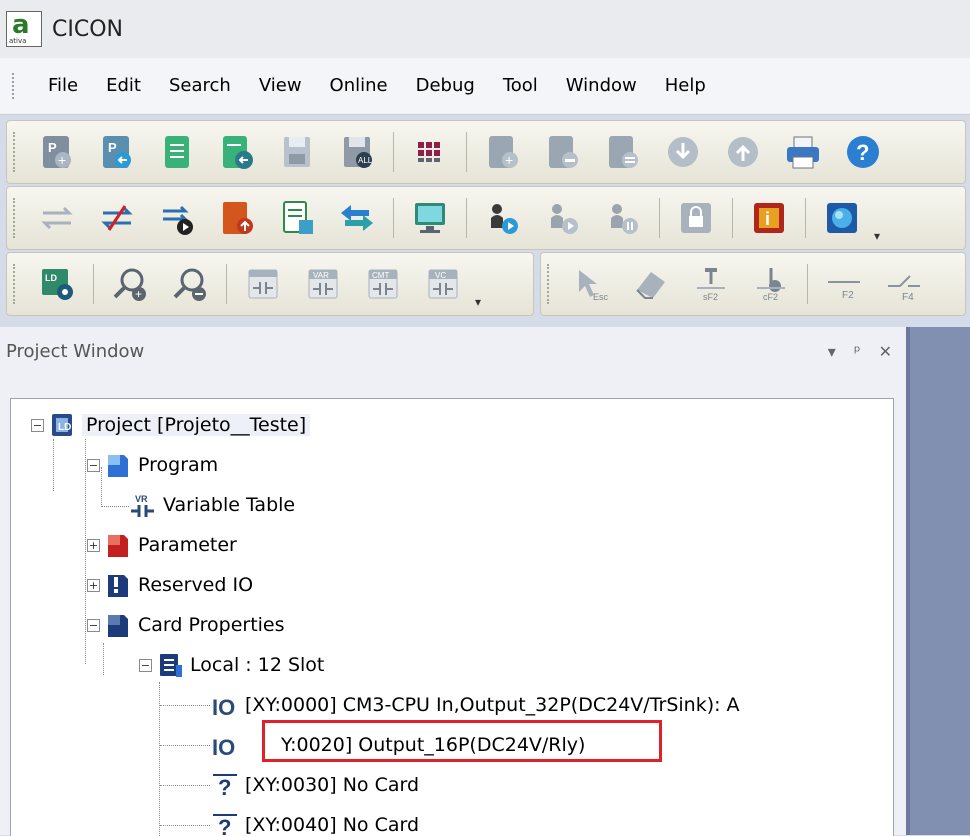 The height and width of the screenshot is (836, 970). I want to click on run-mode-icon, so click(503, 218).